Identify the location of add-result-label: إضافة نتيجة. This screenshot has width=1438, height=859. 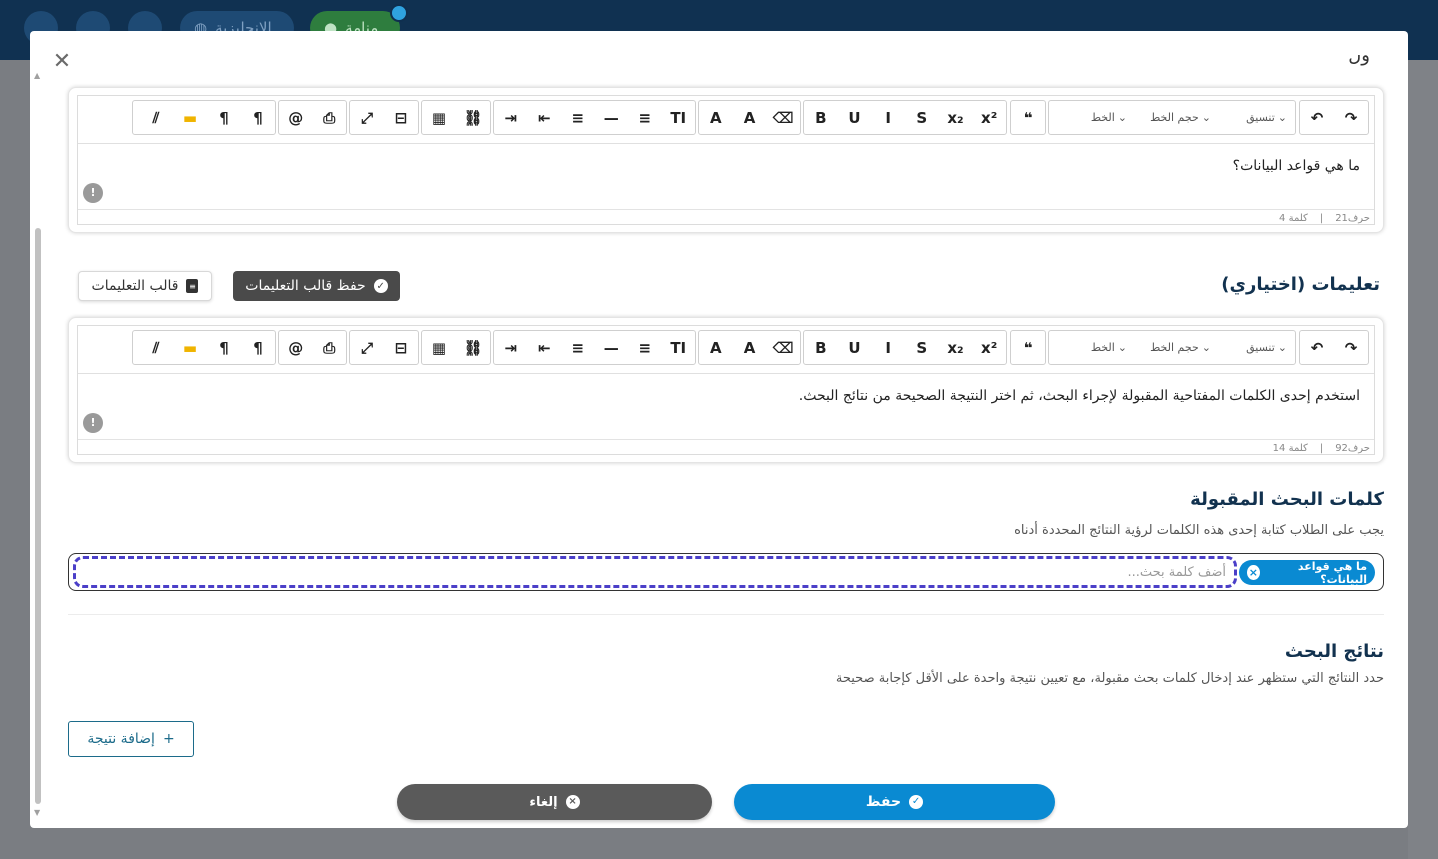
(121, 739).